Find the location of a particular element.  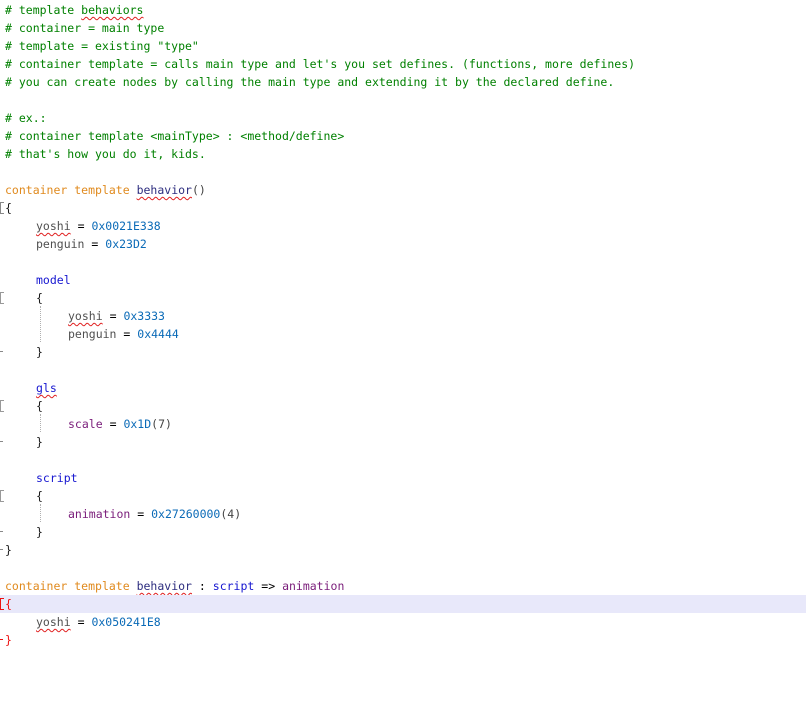

code-line: penguin = 0x23D2 is located at coordinates (403, 244).